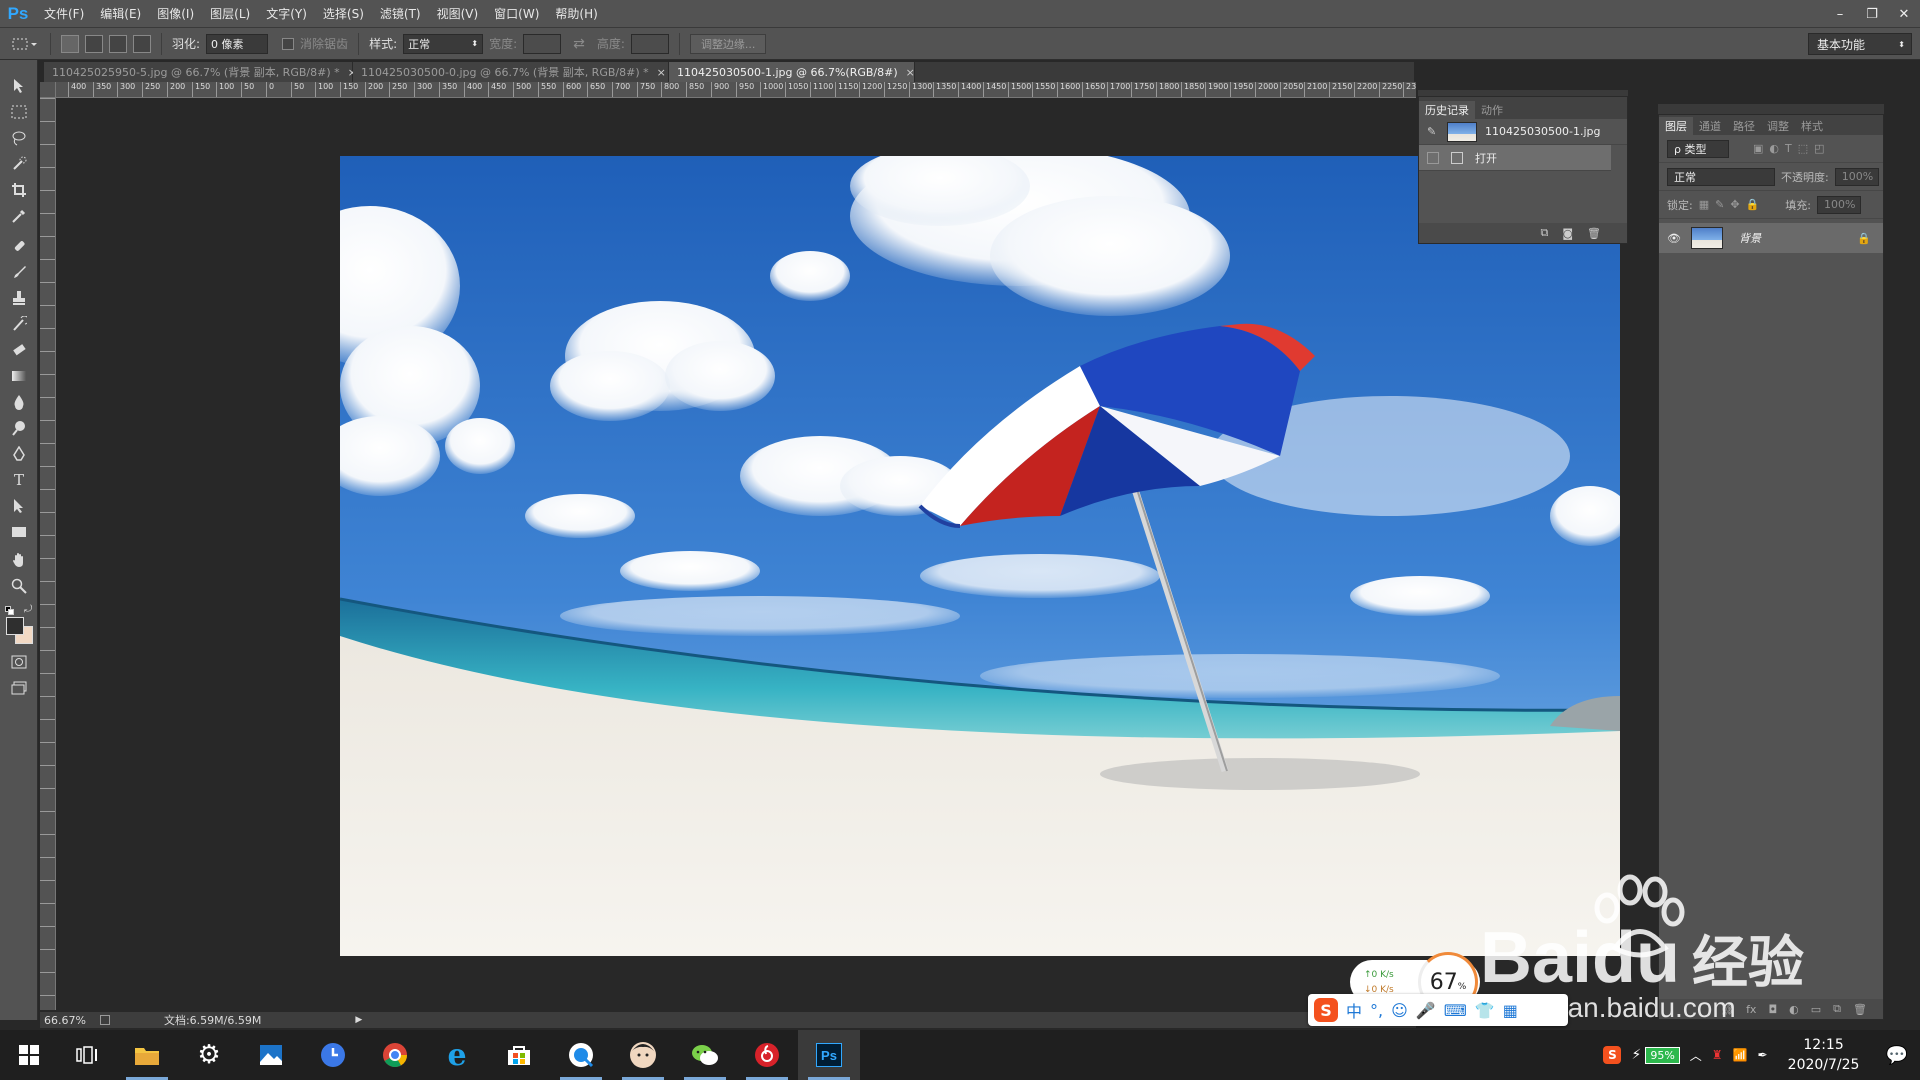 The image size is (1920, 1080). Describe the element at coordinates (1838, 204) in the screenshot. I see `fill-input: 100%` at that location.